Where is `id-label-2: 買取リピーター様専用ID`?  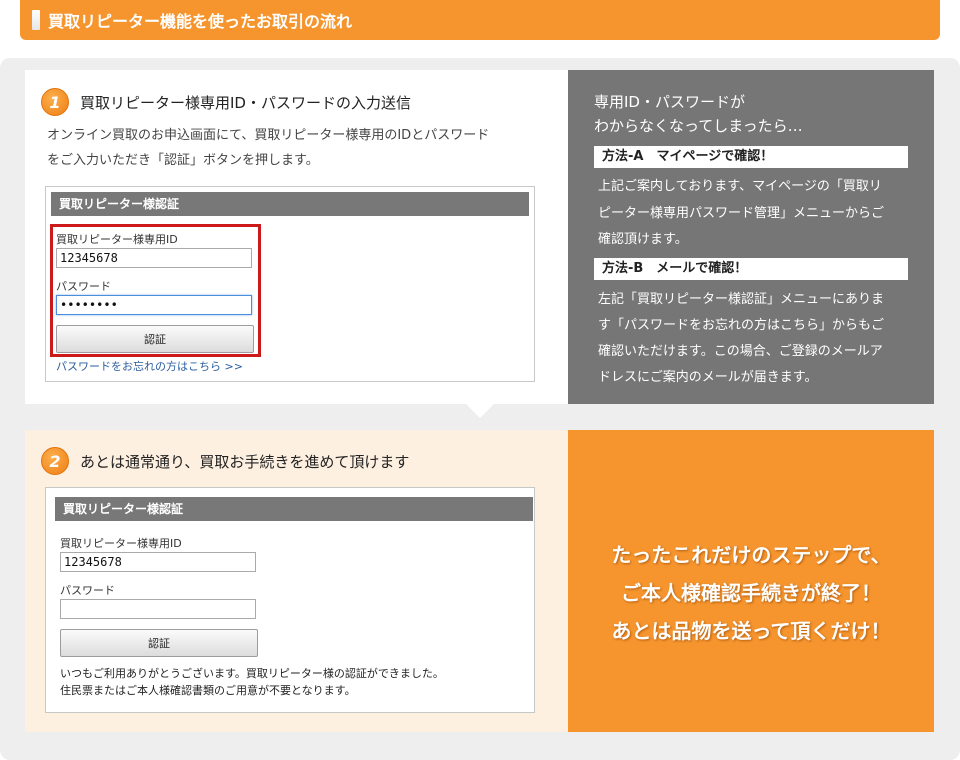 id-label-2: 買取リピーター様専用ID is located at coordinates (121, 543).